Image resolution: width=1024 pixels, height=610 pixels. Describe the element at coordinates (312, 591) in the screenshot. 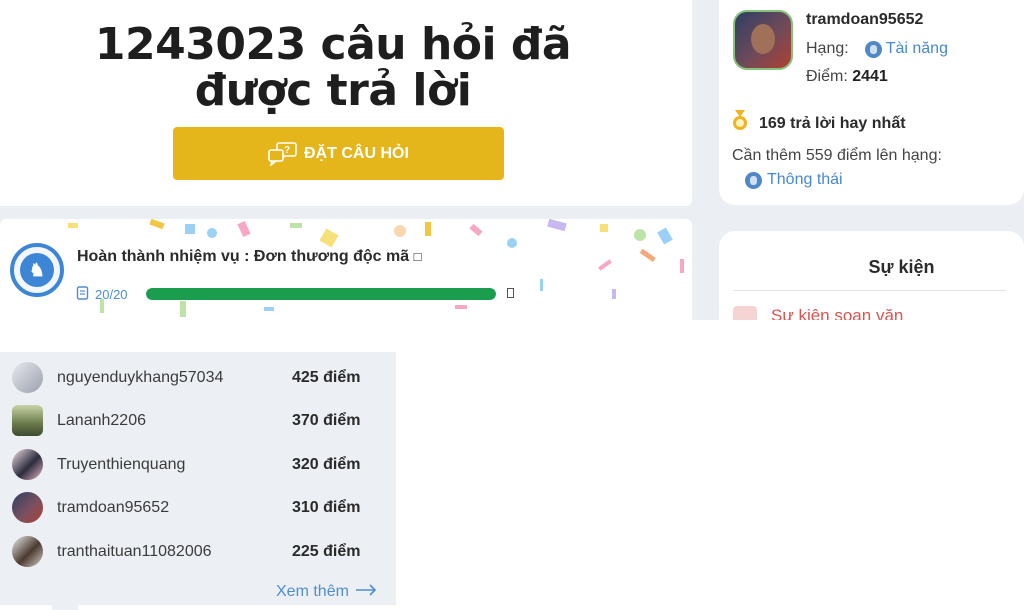

I see `see-more-label: Xem thêm` at that location.